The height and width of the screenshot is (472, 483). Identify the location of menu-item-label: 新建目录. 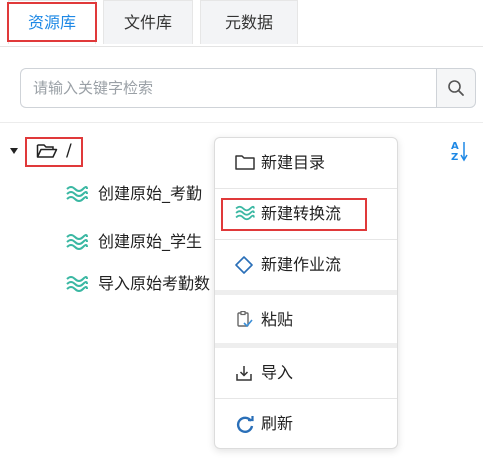
(293, 162).